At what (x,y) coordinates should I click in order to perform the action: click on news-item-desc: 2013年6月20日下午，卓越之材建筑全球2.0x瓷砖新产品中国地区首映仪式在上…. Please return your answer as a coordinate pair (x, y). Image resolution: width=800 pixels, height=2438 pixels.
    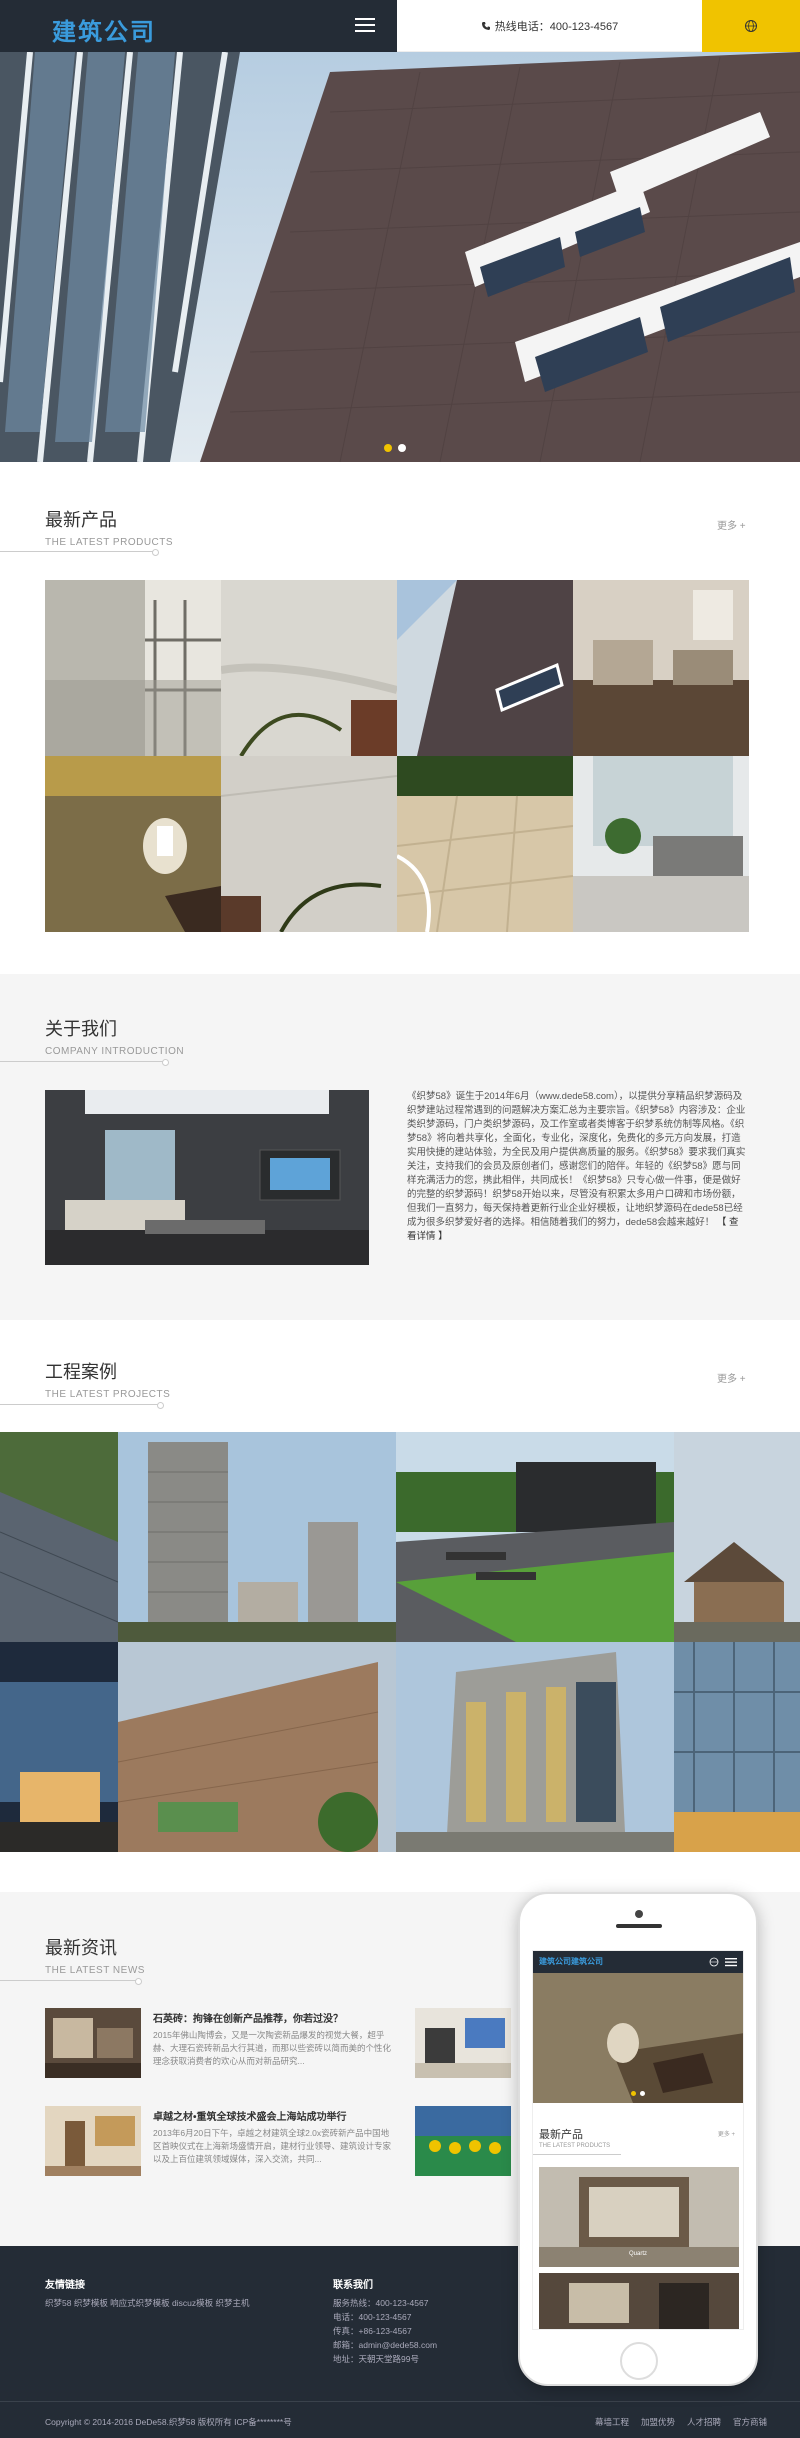
    Looking at the image, I should click on (272, 2146).